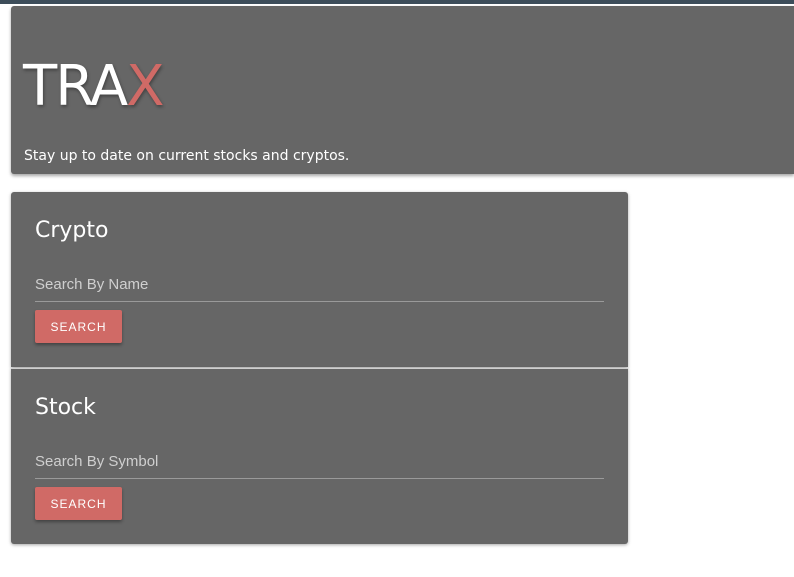 Image resolution: width=794 pixels, height=577 pixels. Describe the element at coordinates (65, 407) in the screenshot. I see `stock-title: Stock` at that location.